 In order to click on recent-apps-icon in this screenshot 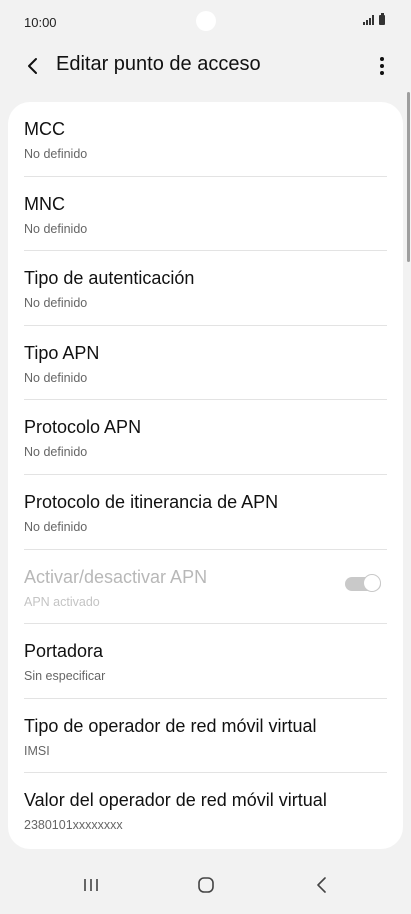, I will do `click(91, 885)`.